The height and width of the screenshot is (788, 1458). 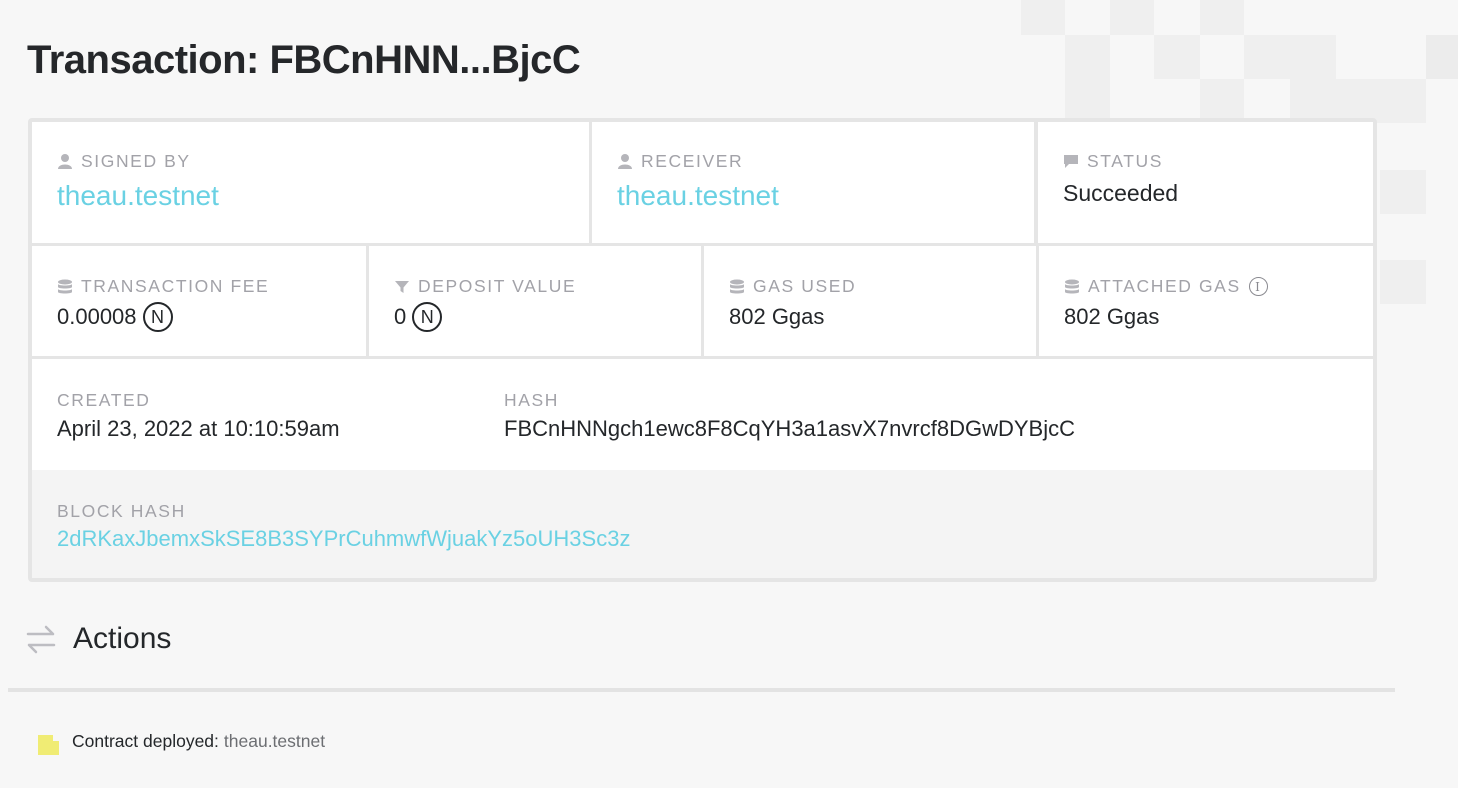 I want to click on transfer-arrows-icon, so click(x=41, y=639).